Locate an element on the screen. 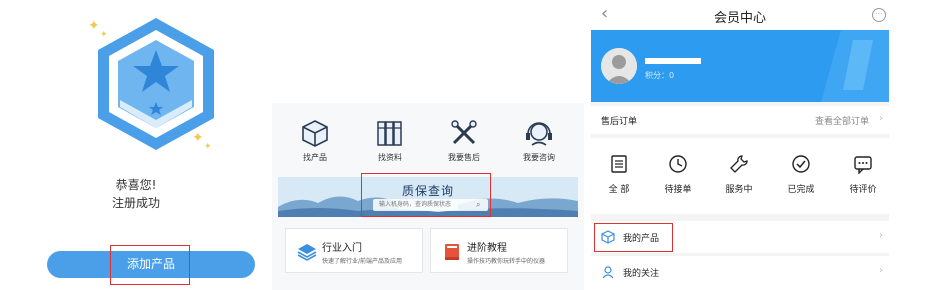 Image resolution: width=940 pixels, height=290 pixels. orders-label: 售后订单 is located at coordinates (619, 122).